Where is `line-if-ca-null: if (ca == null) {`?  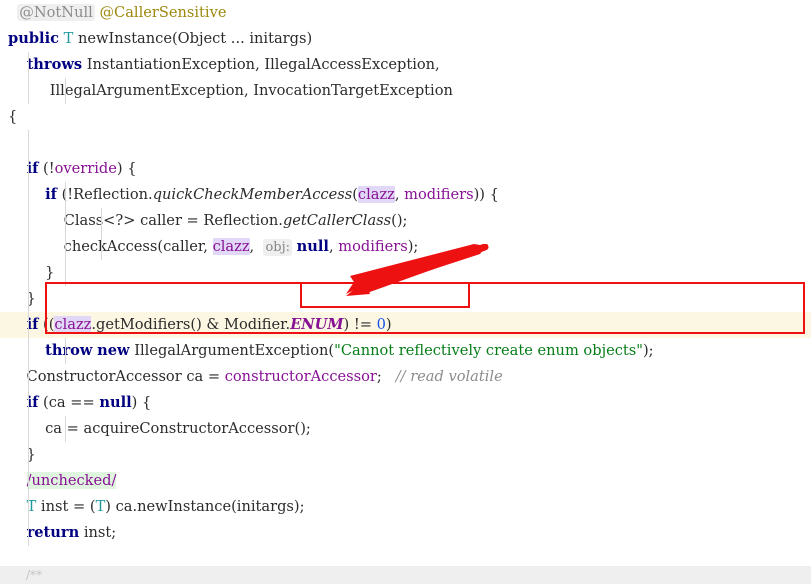 line-if-ca-null: if (ca == null) { is located at coordinates (405, 403).